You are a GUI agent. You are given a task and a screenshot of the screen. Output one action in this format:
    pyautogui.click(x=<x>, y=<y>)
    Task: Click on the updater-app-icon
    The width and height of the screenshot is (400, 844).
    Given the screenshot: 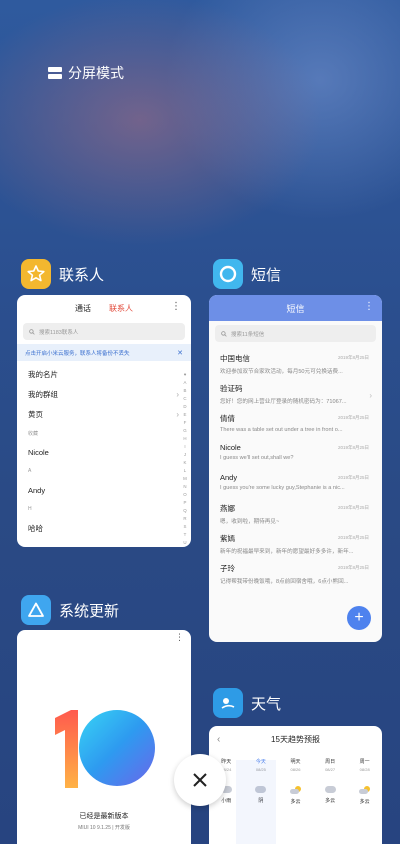 What is the action you would take?
    pyautogui.click(x=36, y=610)
    